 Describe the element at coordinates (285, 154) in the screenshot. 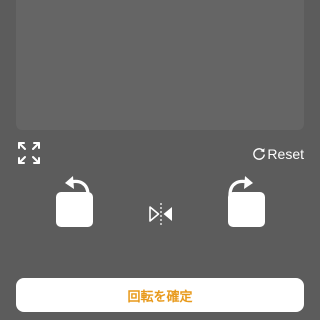

I see `reset-label: Reset` at that location.